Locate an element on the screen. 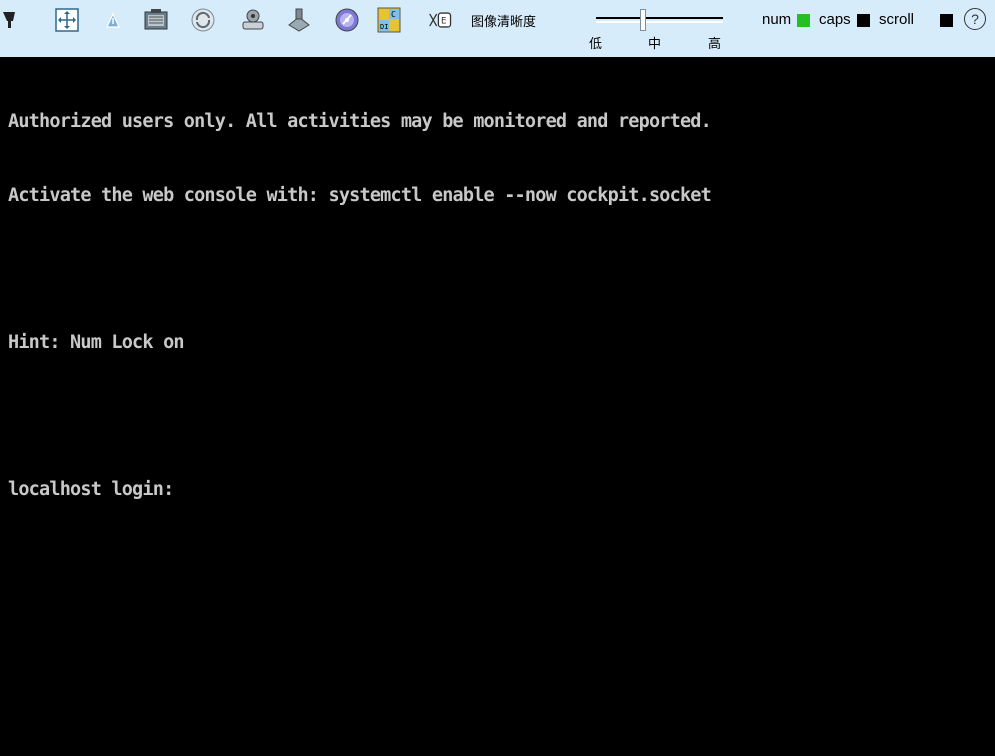  kvm-toolbar: C DI E 图像清晰度 低 中 高 num caps scroll ? is located at coordinates (497, 28).